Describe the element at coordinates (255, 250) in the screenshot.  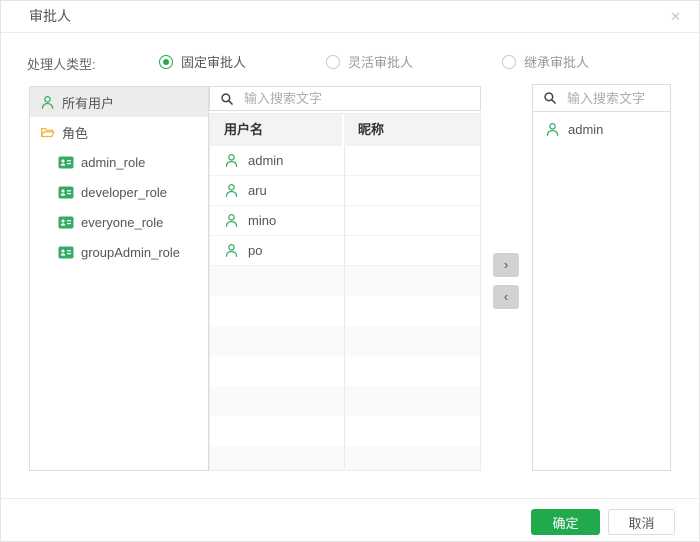
I see `username-cell: po` at that location.